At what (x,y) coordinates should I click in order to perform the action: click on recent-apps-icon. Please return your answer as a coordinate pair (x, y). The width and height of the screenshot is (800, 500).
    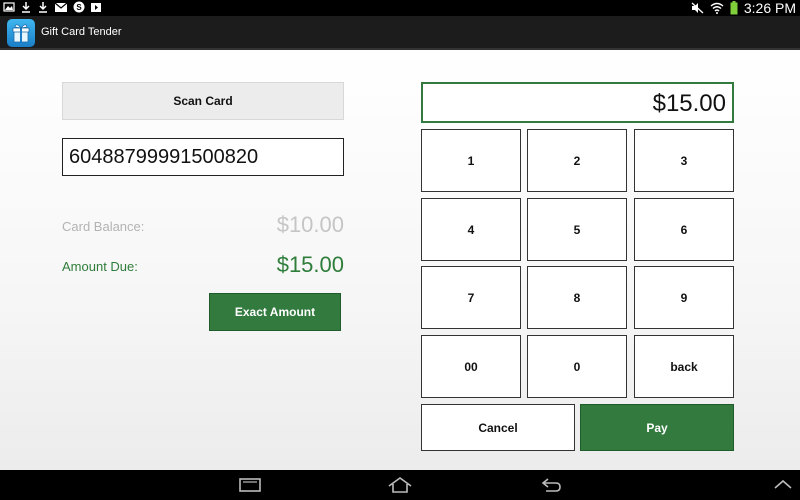
    Looking at the image, I should click on (250, 485).